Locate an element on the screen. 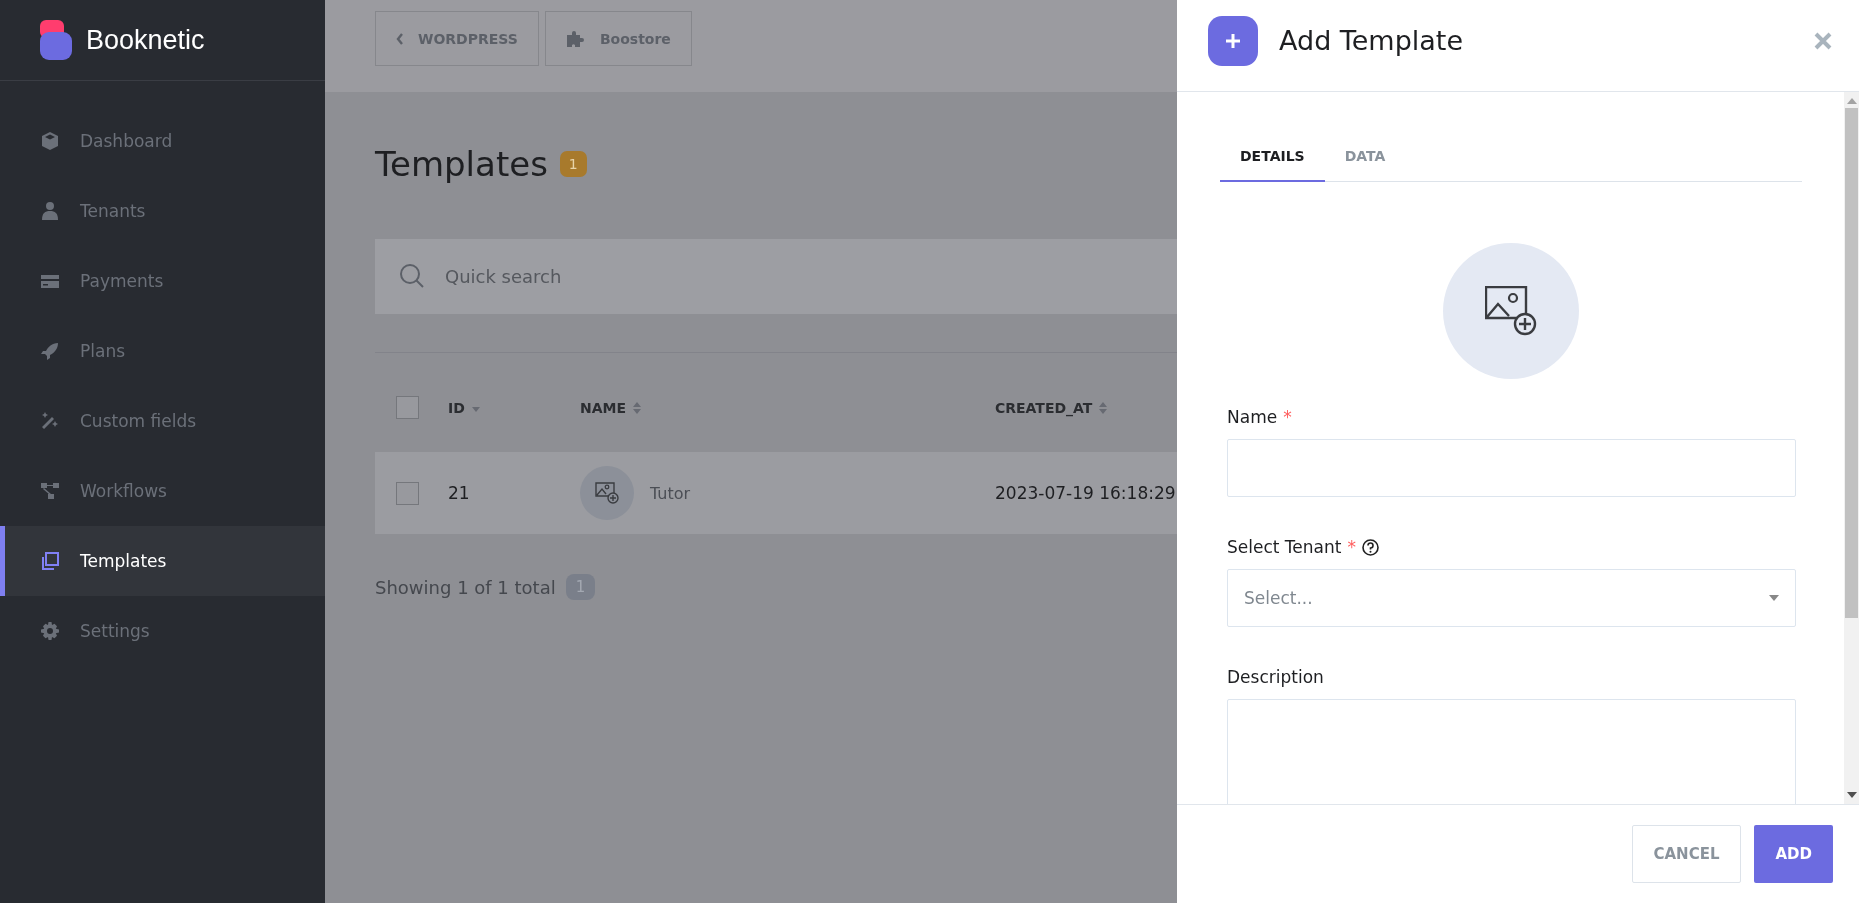 The image size is (1859, 903). tab: DATA is located at coordinates (1365, 163).